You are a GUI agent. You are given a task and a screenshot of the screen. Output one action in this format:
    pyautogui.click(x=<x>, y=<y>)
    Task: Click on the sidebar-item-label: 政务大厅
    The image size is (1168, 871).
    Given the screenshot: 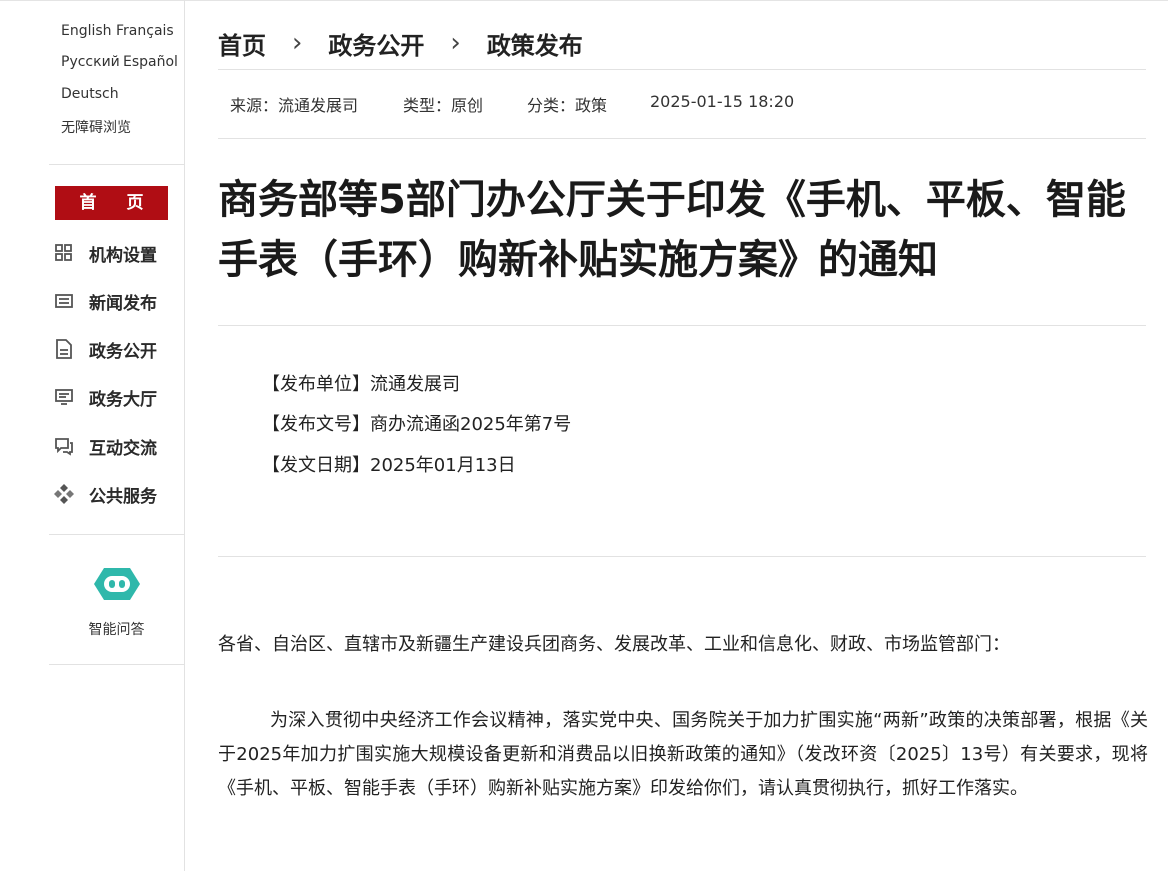 What is the action you would take?
    pyautogui.click(x=123, y=399)
    